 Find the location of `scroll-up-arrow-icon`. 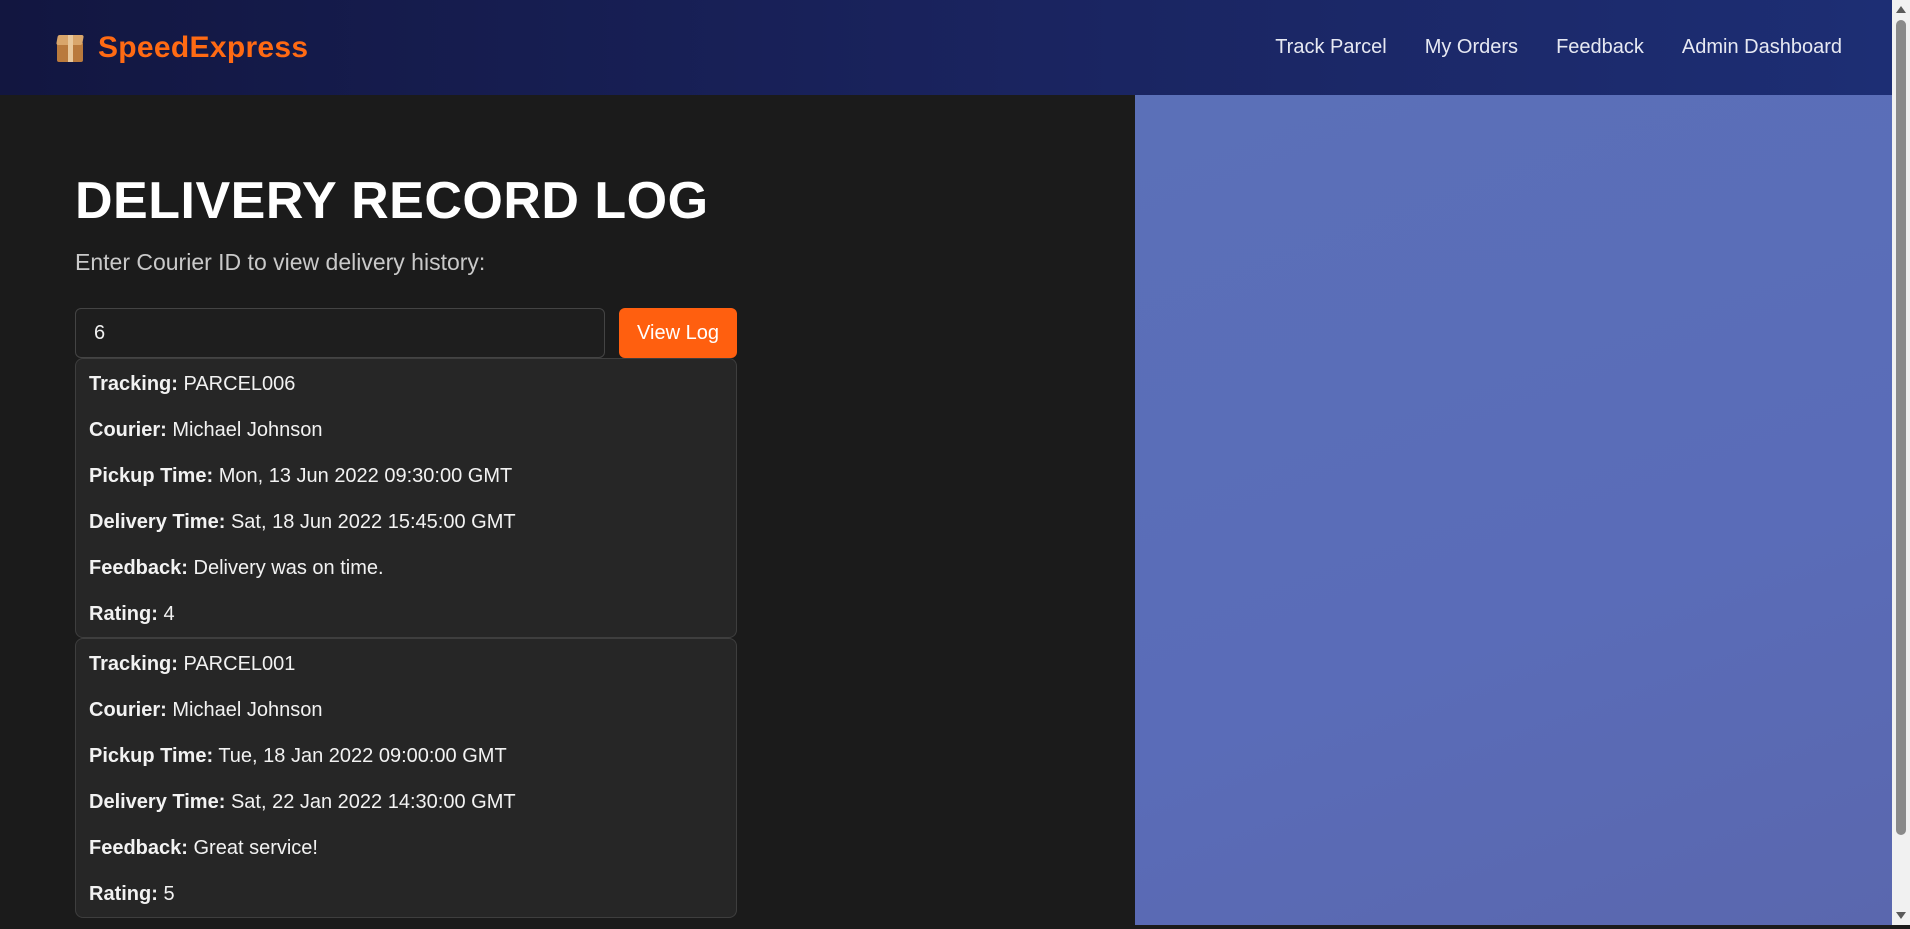

scroll-up-arrow-icon is located at coordinates (1901, 9).